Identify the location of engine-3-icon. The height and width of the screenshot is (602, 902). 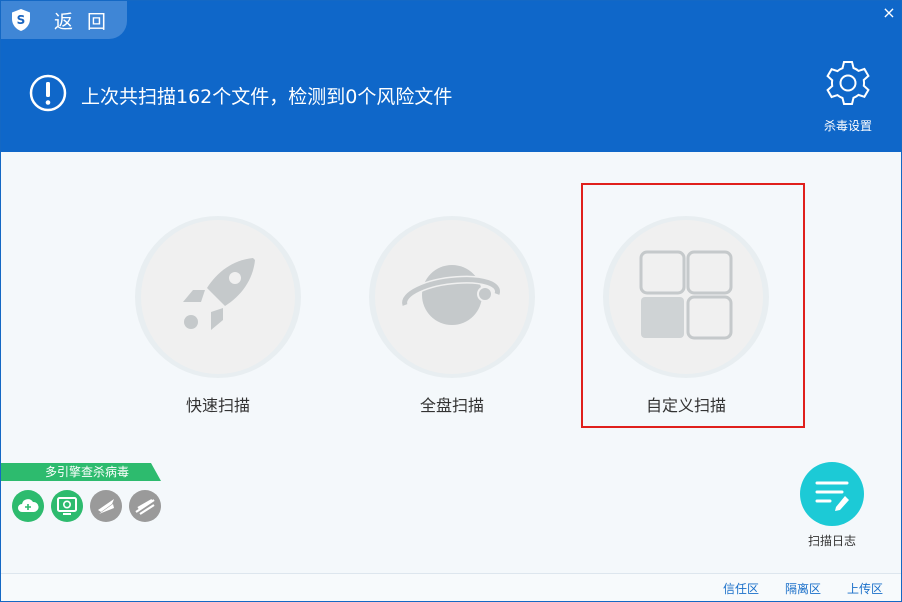
(106, 506).